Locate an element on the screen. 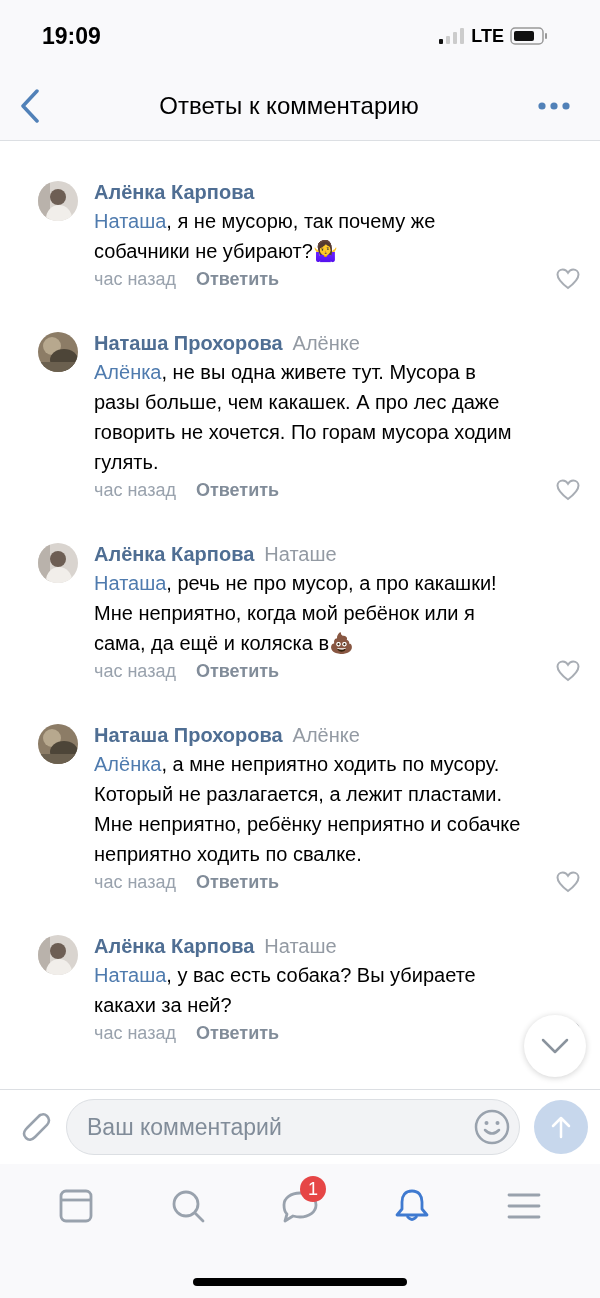  signal-icon is located at coordinates (452, 36).